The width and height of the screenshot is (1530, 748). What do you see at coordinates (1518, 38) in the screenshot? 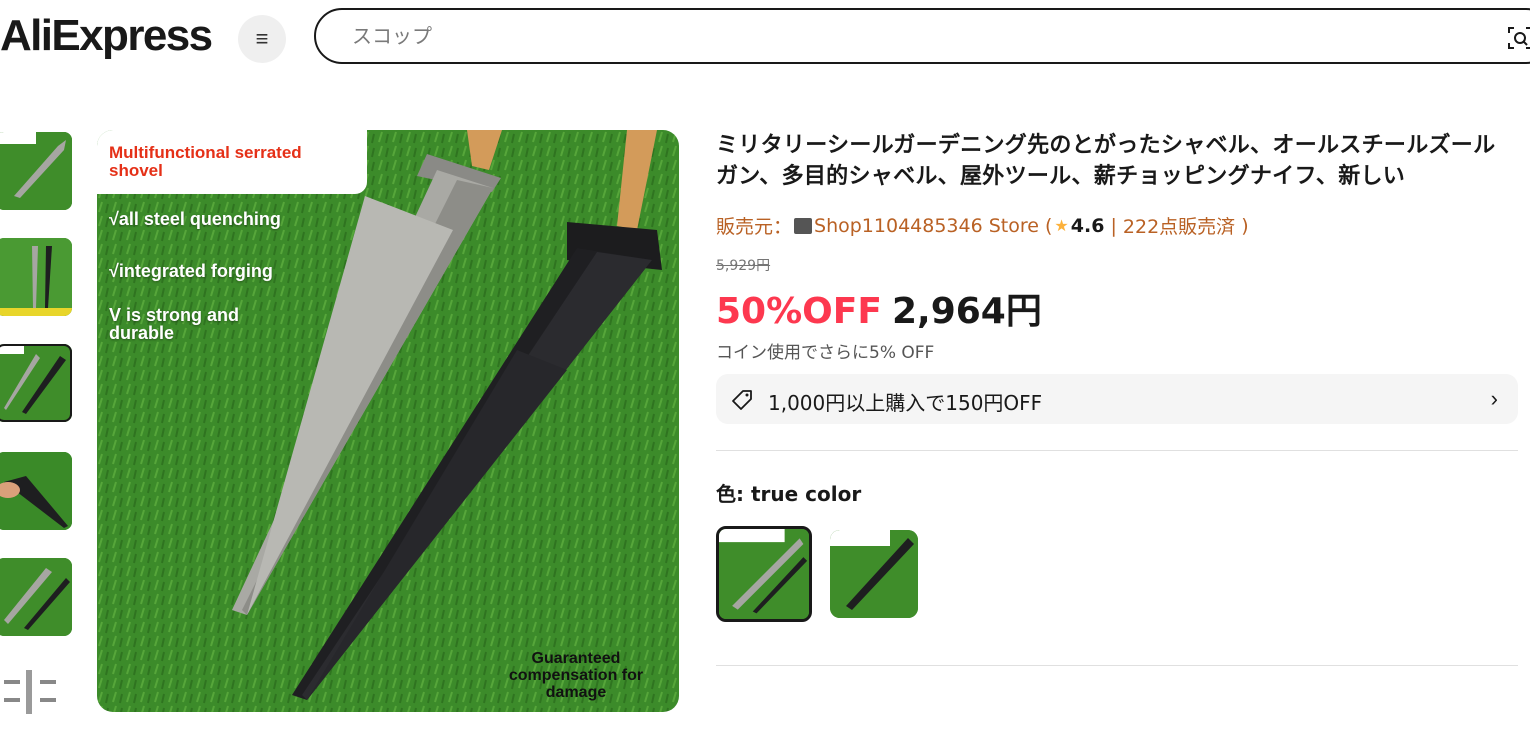
I see `camera-search-icon` at bounding box center [1518, 38].